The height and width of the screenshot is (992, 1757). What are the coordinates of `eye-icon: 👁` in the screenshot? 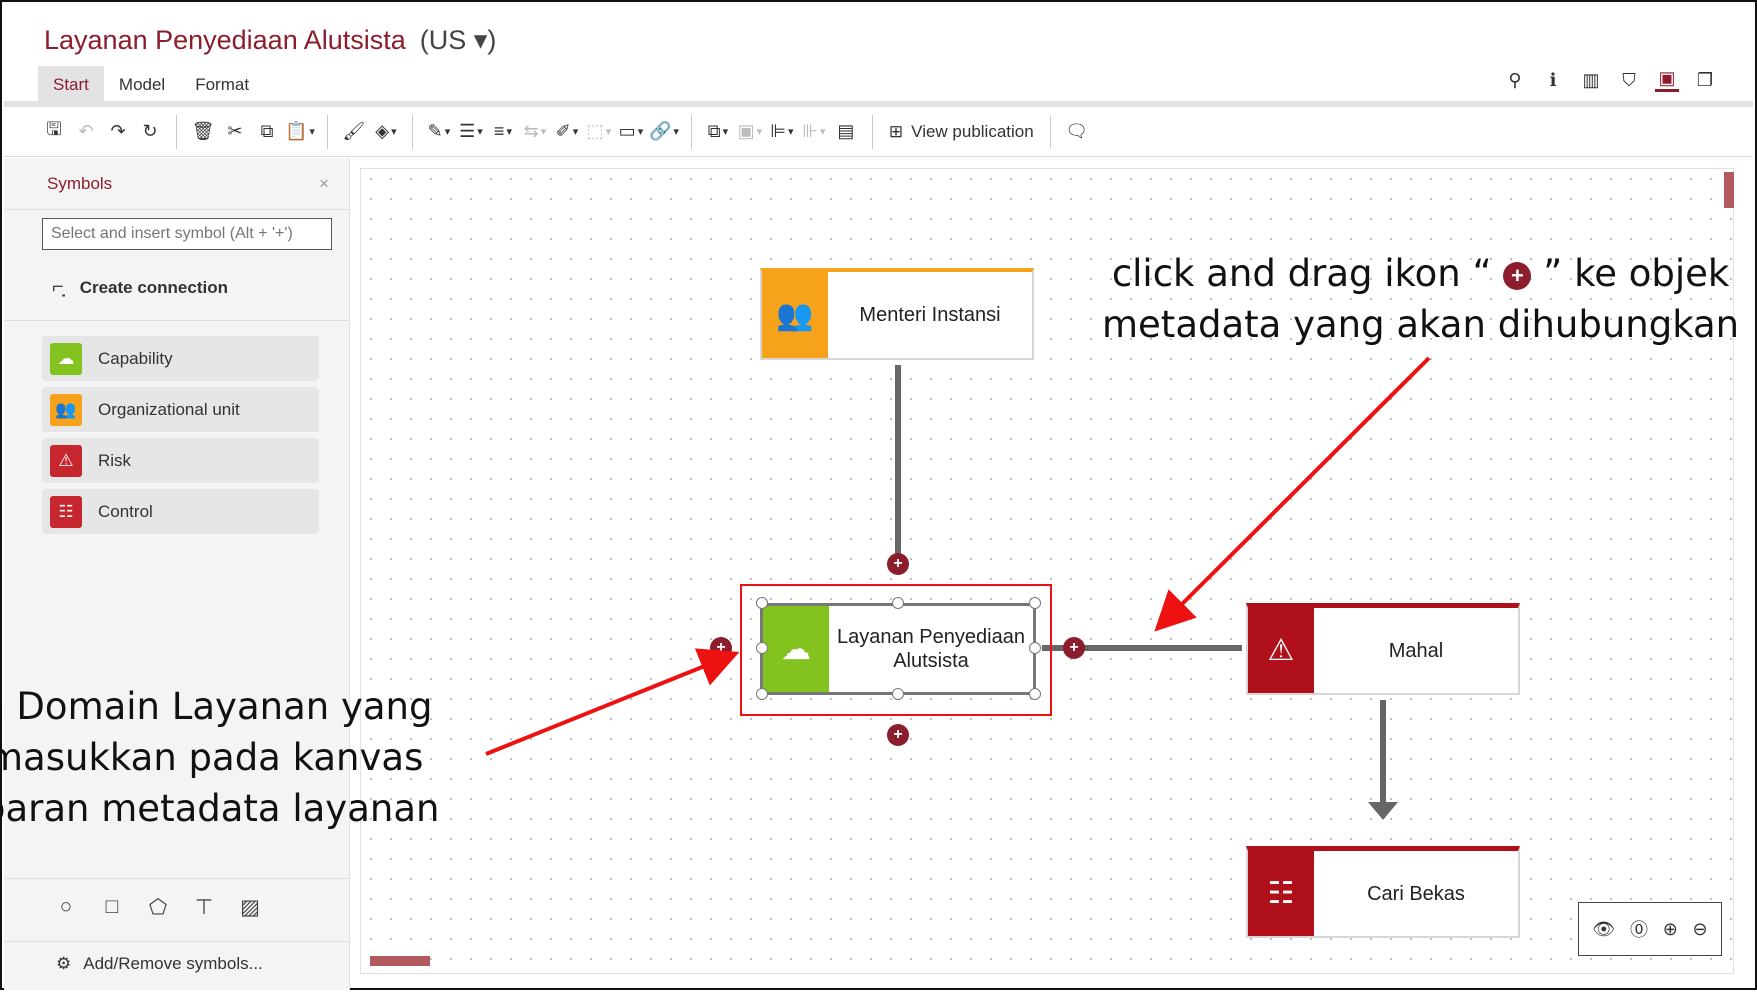 It's located at (1603, 929).